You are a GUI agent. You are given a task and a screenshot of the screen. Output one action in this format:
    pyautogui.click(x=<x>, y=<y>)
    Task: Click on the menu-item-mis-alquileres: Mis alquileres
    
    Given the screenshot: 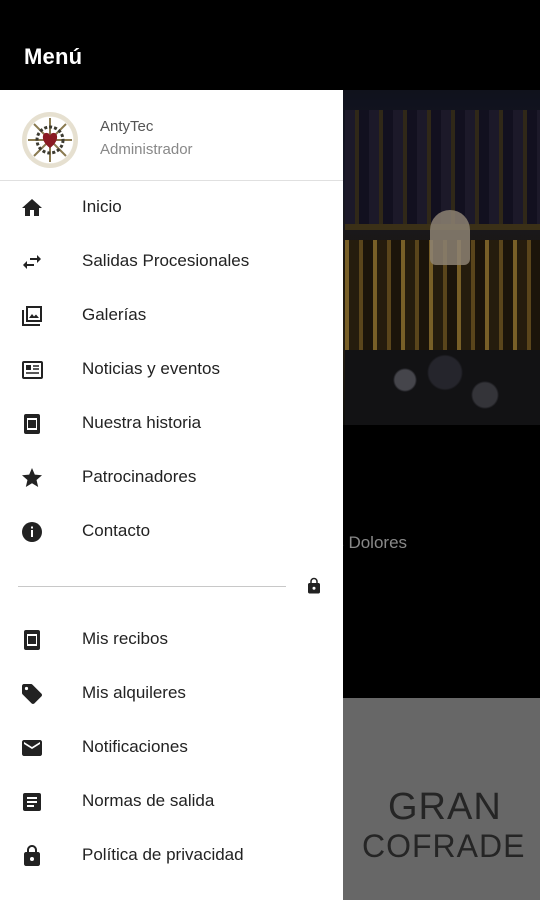 What is the action you would take?
    pyautogui.click(x=171, y=694)
    